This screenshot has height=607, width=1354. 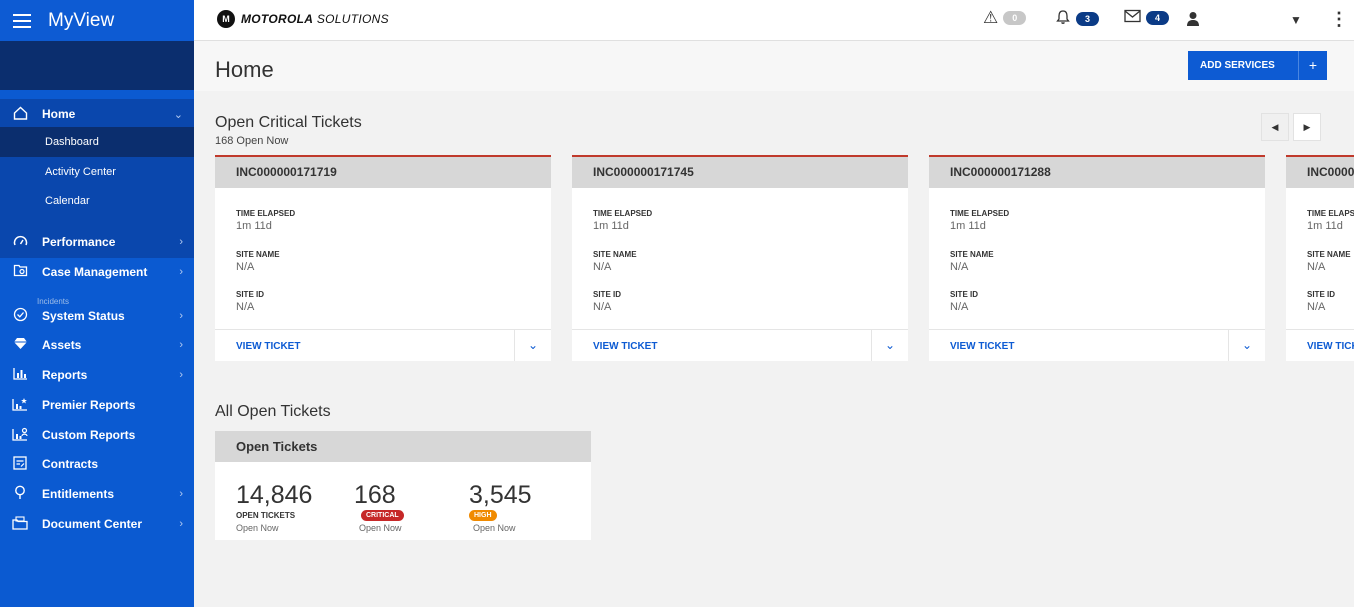 What do you see at coordinates (1157, 17) in the screenshot?
I see `messages-count-badge: 4` at bounding box center [1157, 17].